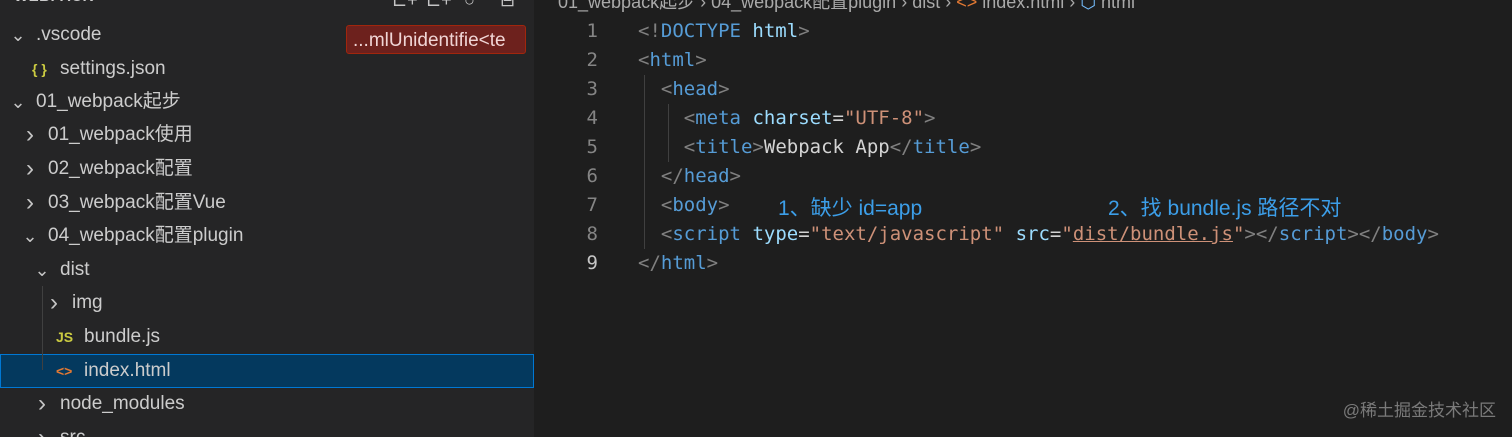 This screenshot has width=1512, height=437. I want to click on line-number: 7, so click(592, 205).